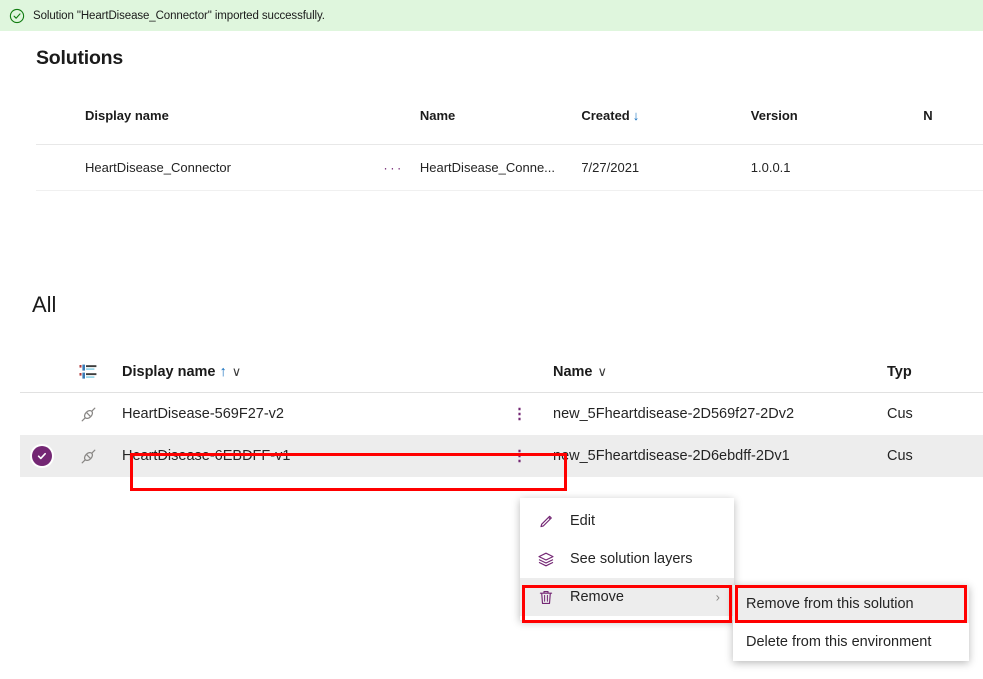 Image resolution: width=983 pixels, height=679 pixels. I want to click on row-display-name-cell: HeartDisease-569F27-v2 ⋮, so click(329, 414).